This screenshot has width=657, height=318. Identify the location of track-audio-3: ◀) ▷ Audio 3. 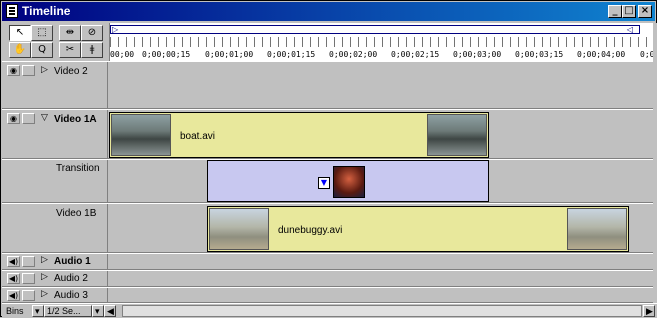
(327, 295).